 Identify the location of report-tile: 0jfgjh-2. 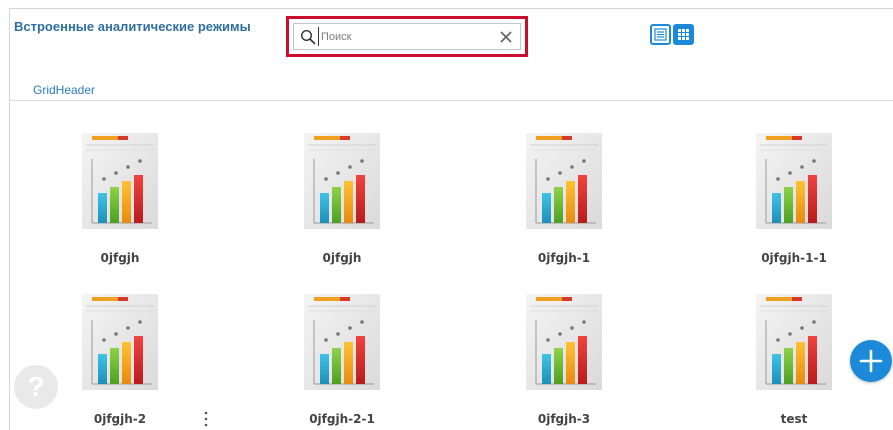
(120, 360).